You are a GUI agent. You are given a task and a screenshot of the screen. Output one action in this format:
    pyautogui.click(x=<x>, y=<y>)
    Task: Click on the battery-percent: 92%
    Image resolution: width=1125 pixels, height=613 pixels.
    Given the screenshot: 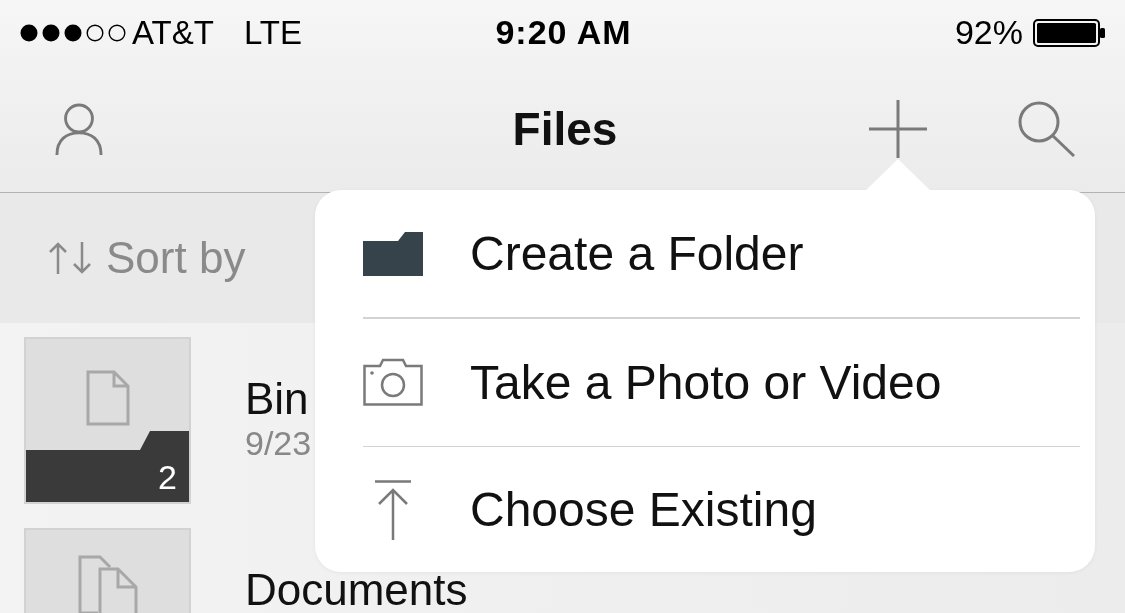 What is the action you would take?
    pyautogui.click(x=988, y=32)
    